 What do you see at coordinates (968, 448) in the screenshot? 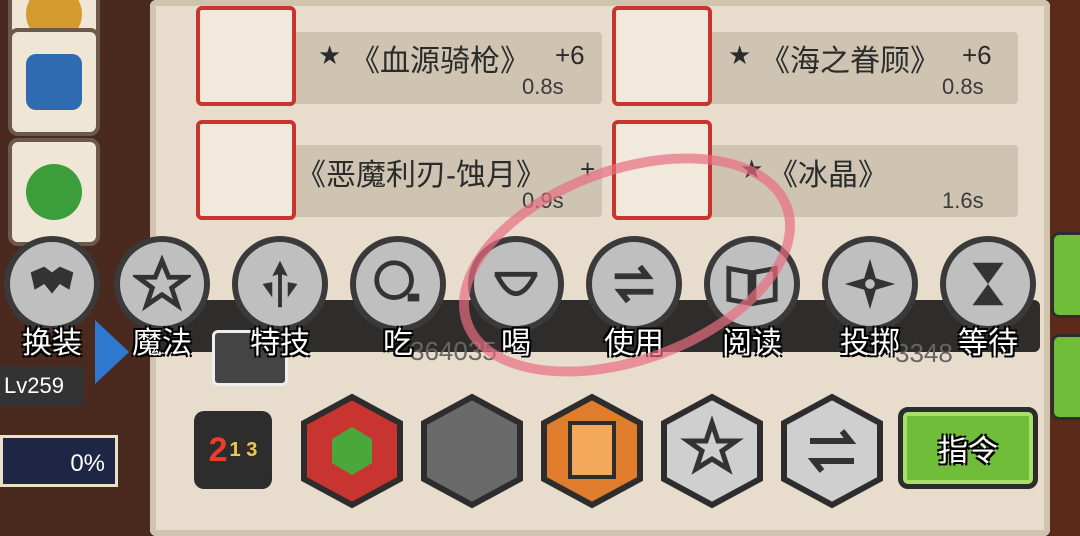
I see `command-button: 指令` at bounding box center [968, 448].